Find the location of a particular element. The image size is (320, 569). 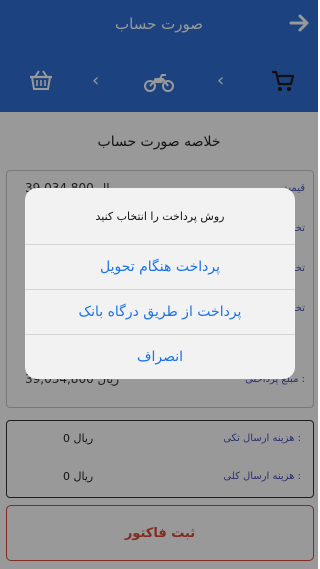

dialog-message: روش پرداخت را انتخاب کنید is located at coordinates (160, 216).